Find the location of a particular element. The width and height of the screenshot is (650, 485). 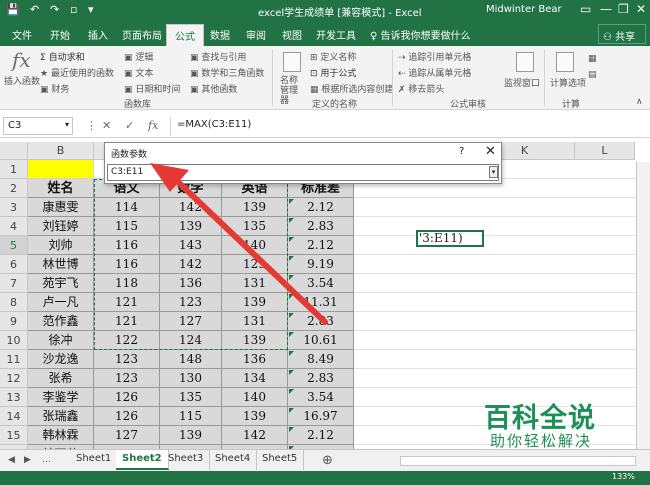

arrow-shaft is located at coordinates (250, 251).